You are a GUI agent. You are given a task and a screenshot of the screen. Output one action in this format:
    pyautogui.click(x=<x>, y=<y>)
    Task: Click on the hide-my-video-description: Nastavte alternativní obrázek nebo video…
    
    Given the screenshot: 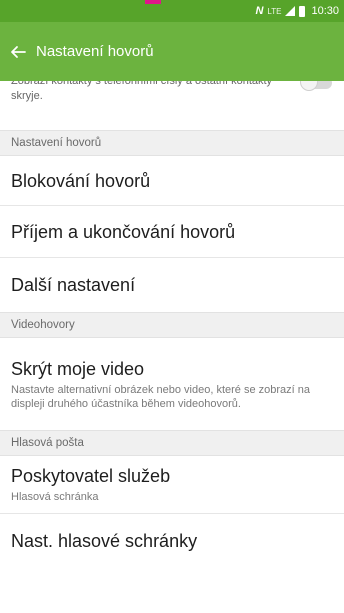 What is the action you would take?
    pyautogui.click(x=161, y=396)
    